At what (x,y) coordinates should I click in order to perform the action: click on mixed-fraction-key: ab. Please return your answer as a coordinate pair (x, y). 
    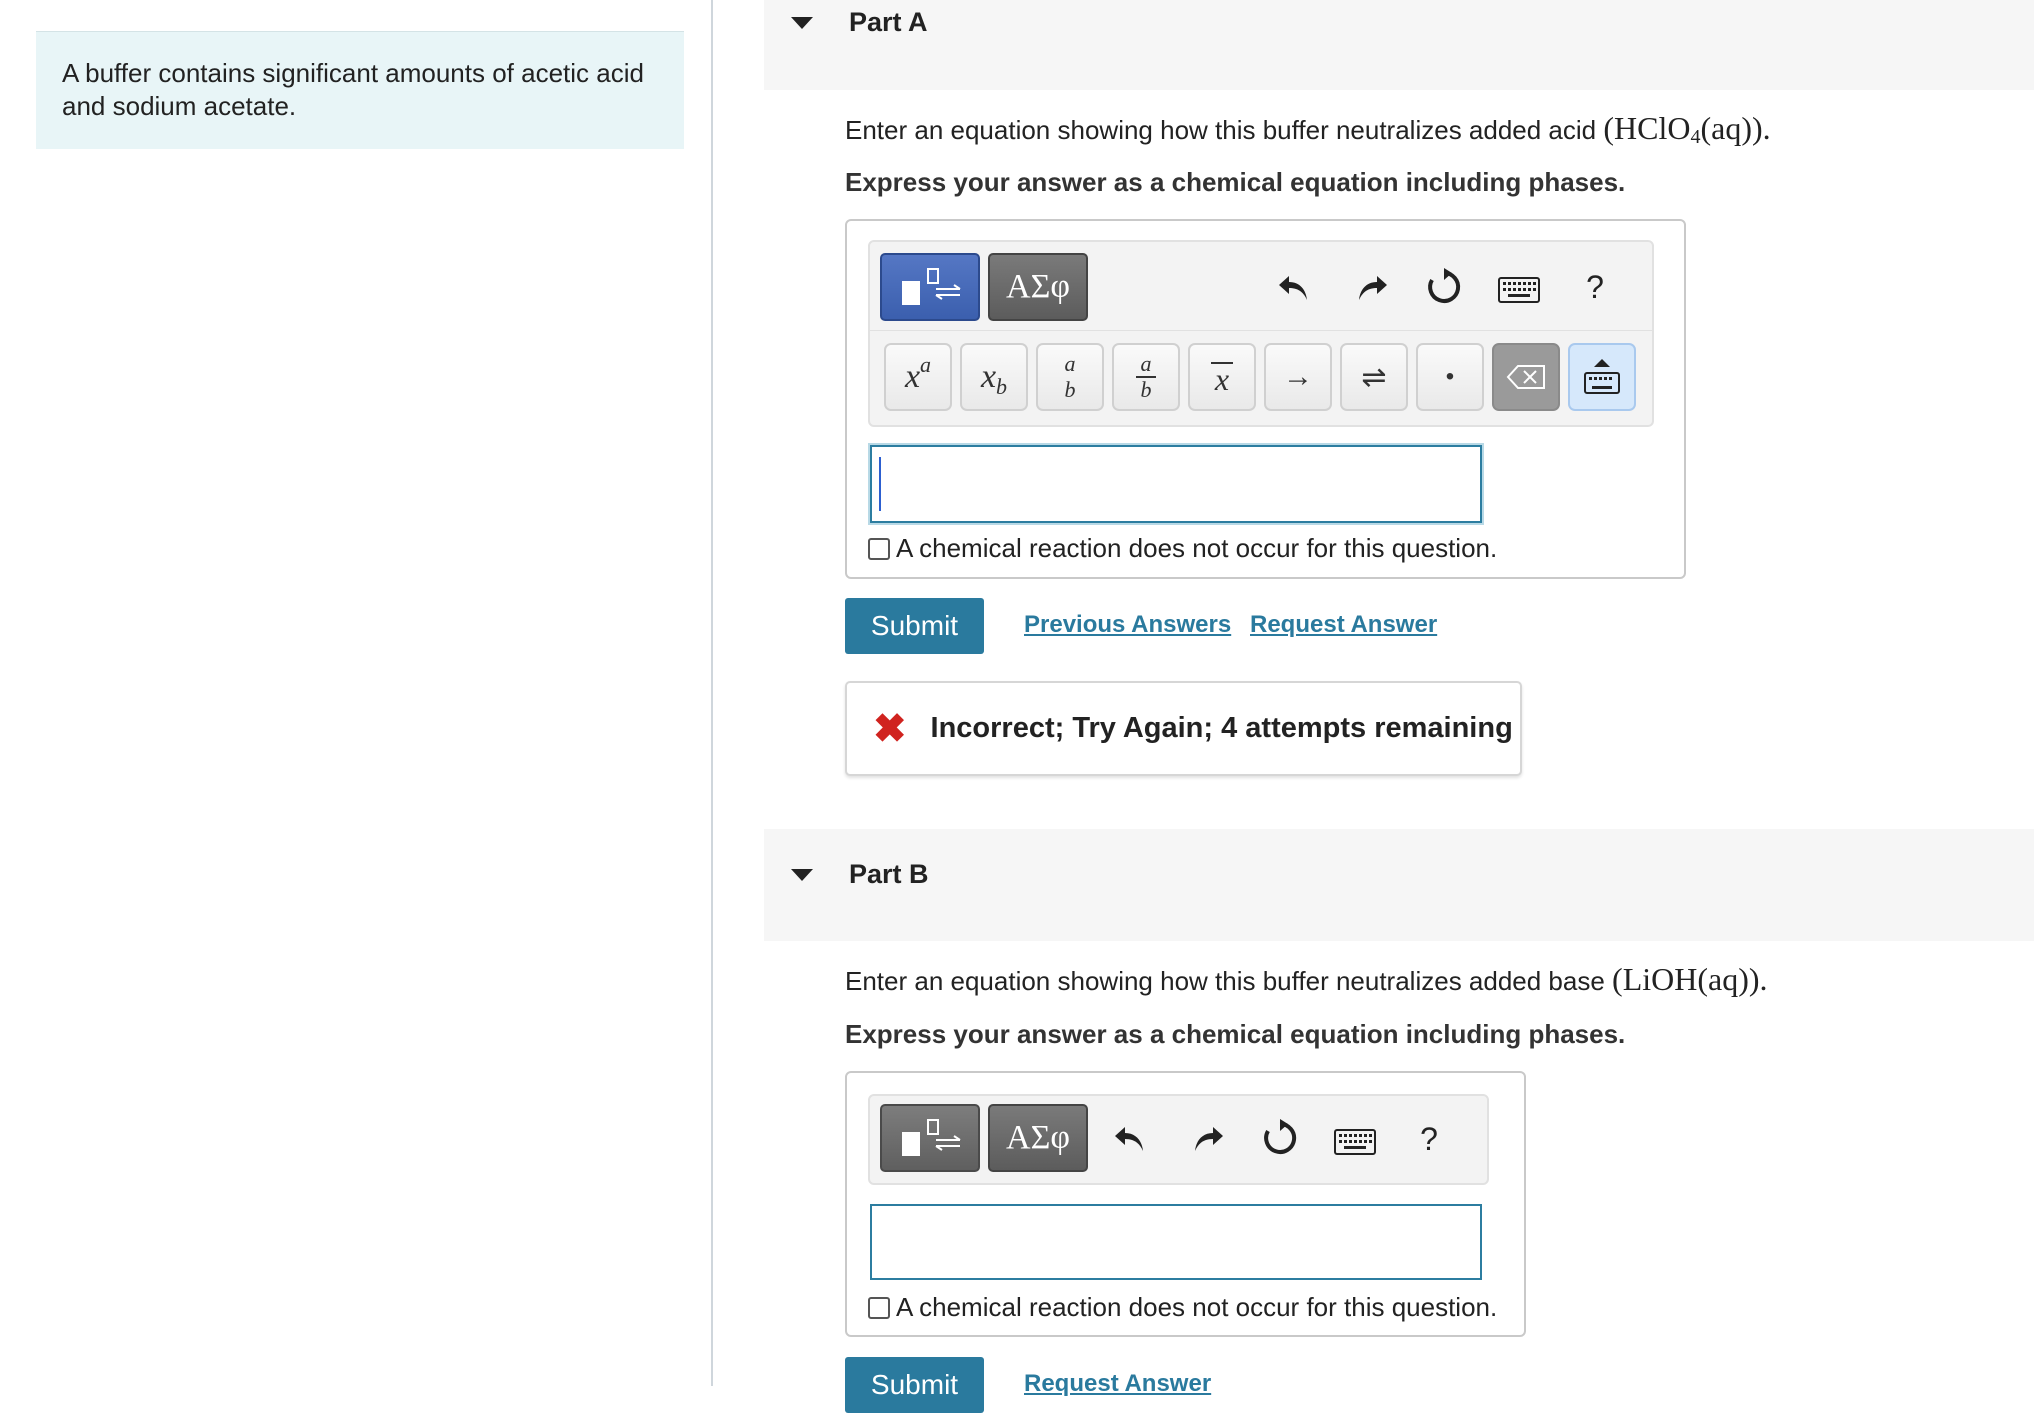
    Looking at the image, I should click on (1146, 377).